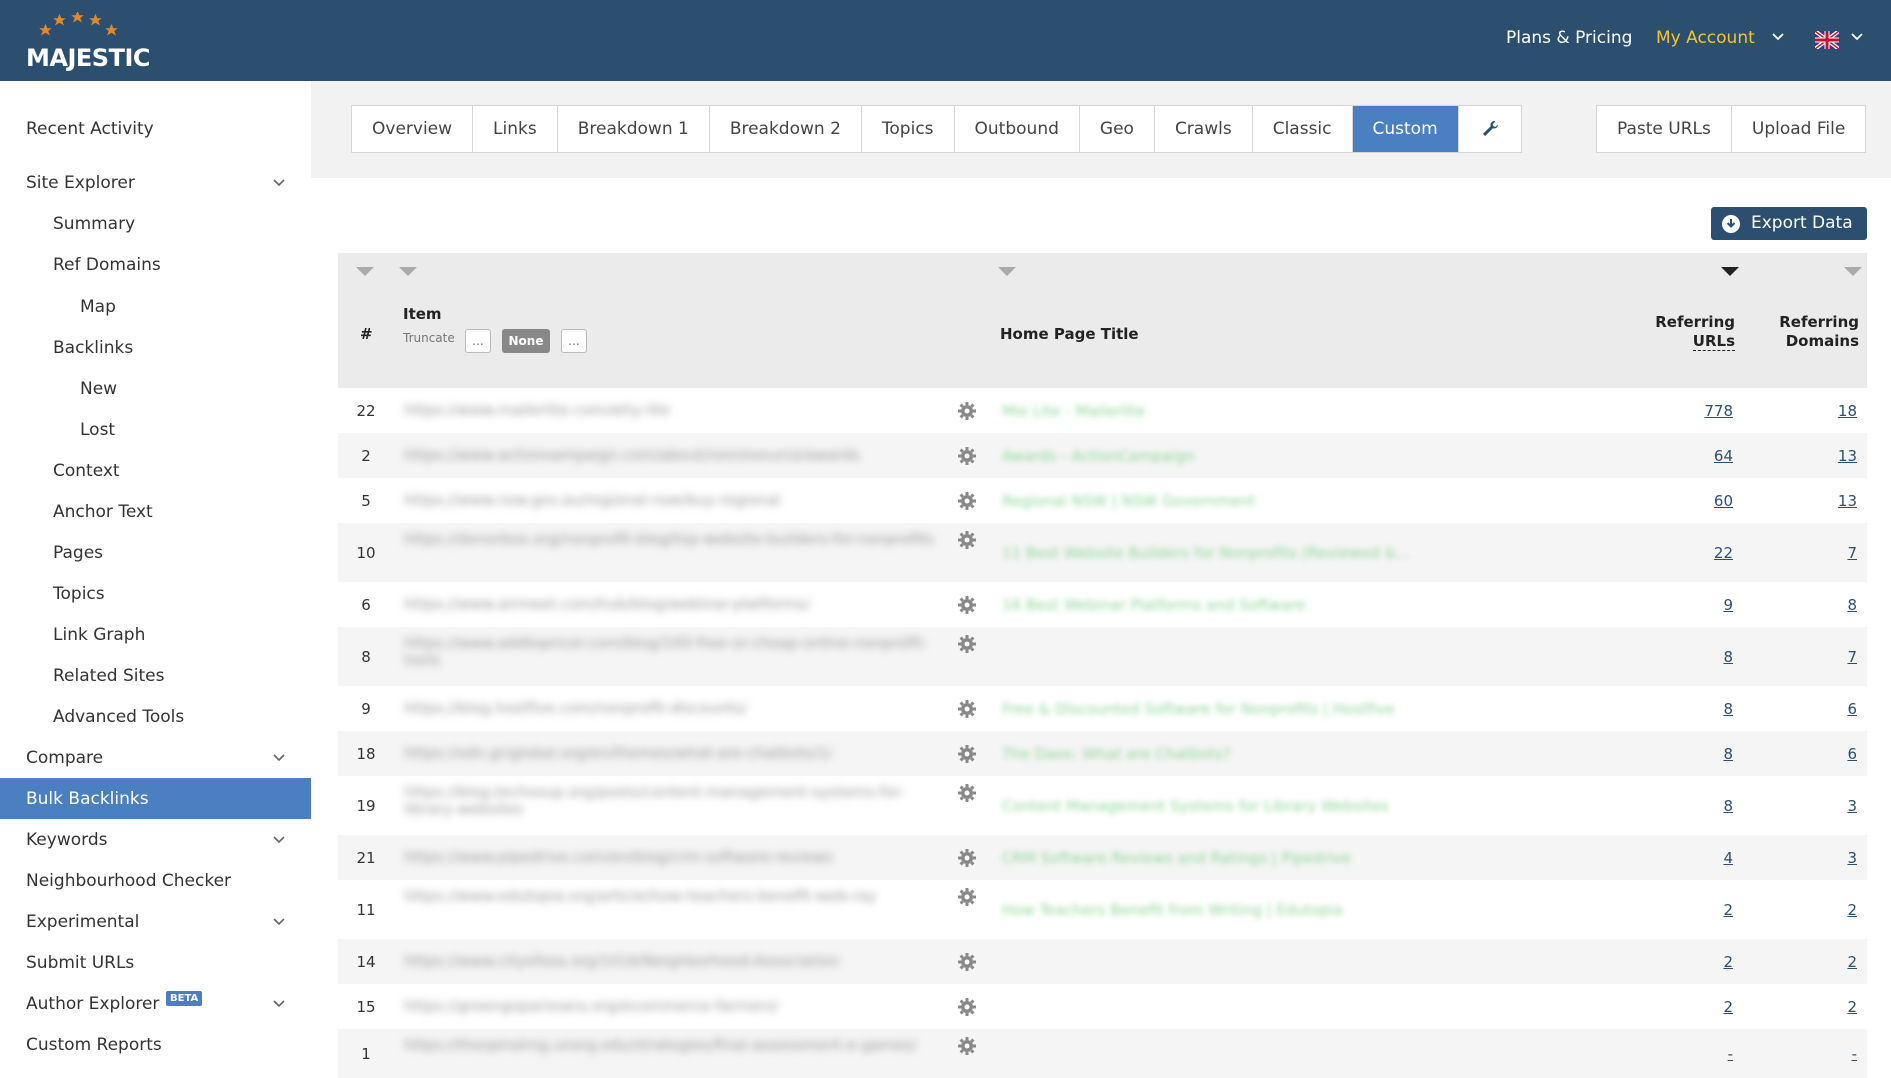 Image resolution: width=1891 pixels, height=1078 pixels. What do you see at coordinates (1664, 129) in the screenshot?
I see `paste-urls-button: Paste URLs` at bounding box center [1664, 129].